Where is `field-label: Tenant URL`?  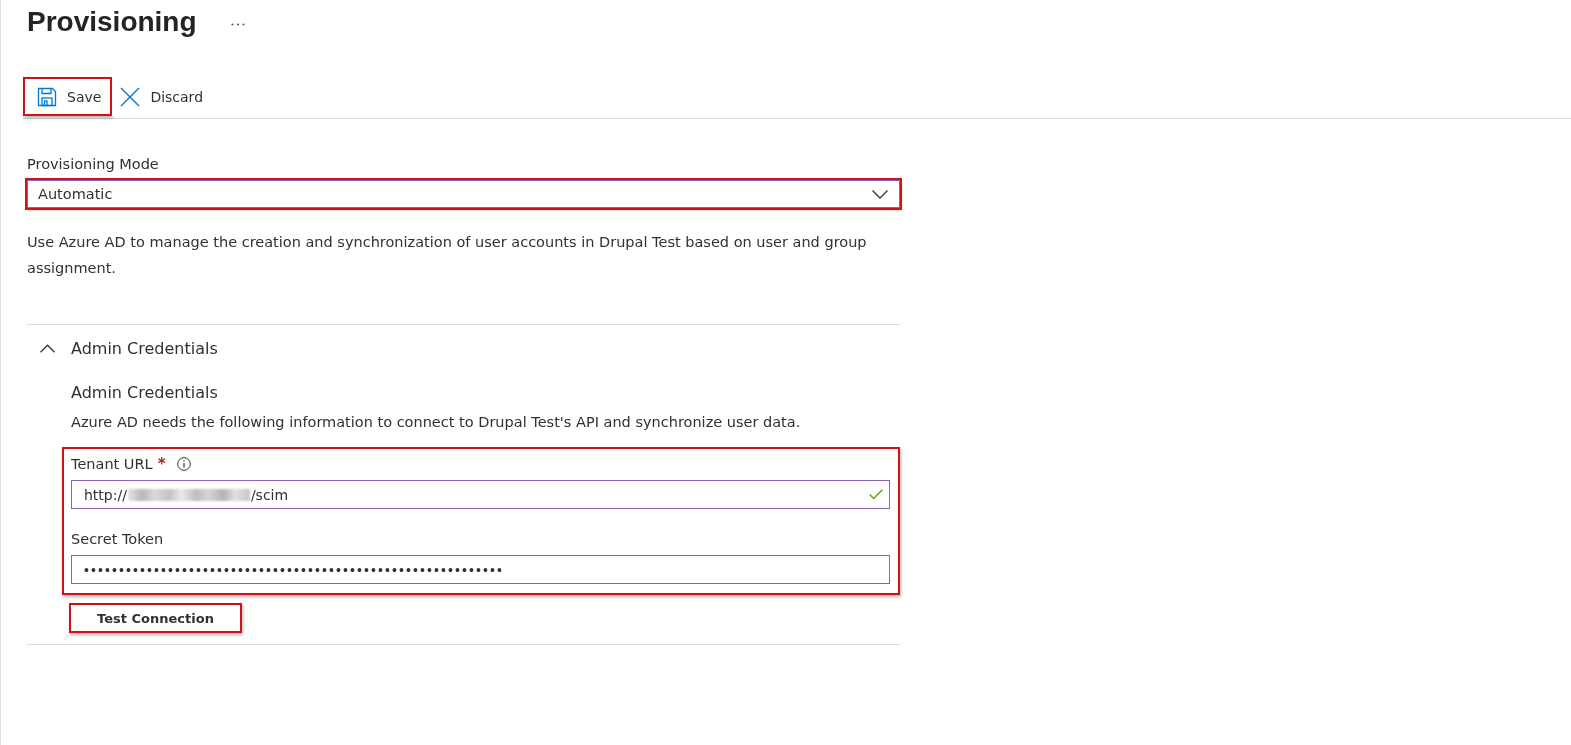 field-label: Tenant URL is located at coordinates (112, 464).